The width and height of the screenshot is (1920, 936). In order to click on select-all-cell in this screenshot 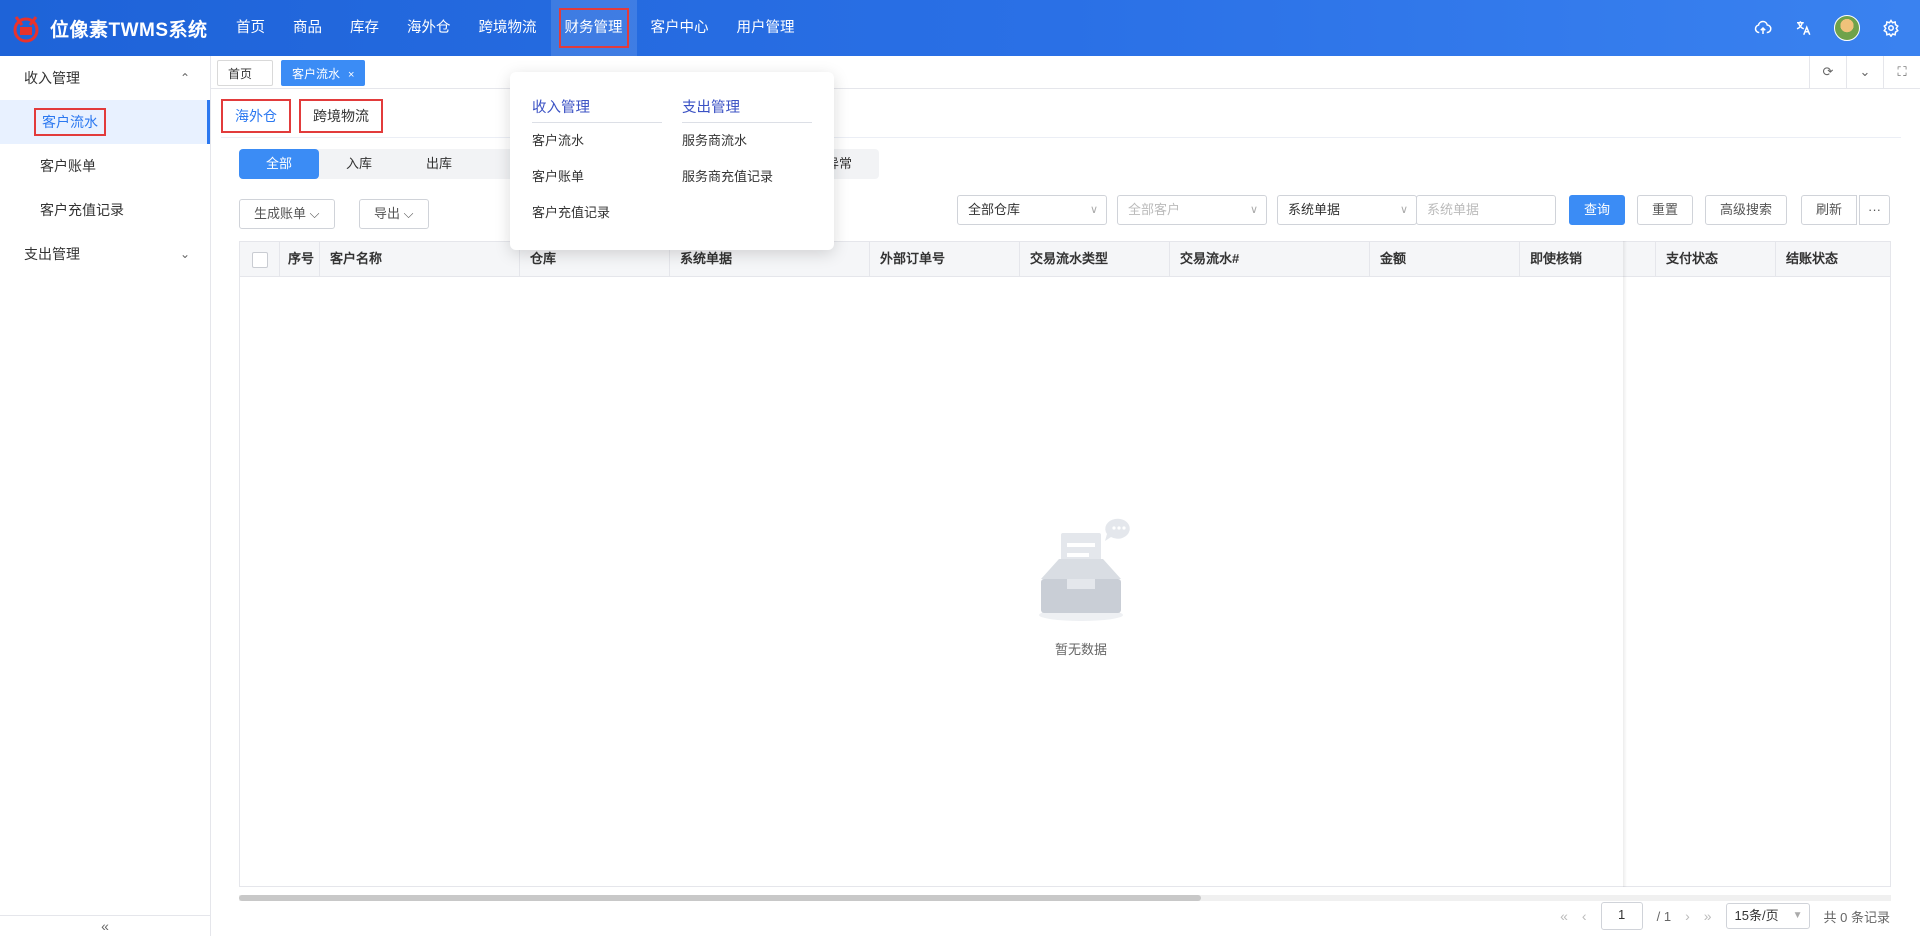, I will do `click(260, 259)`.